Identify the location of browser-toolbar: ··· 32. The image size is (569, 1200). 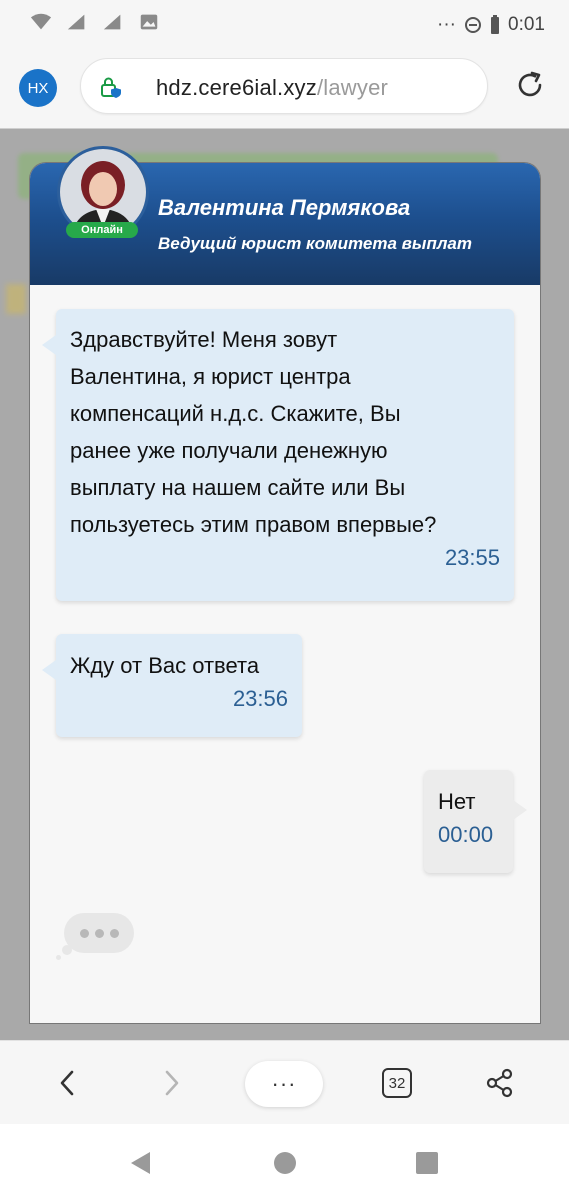
(284, 1082).